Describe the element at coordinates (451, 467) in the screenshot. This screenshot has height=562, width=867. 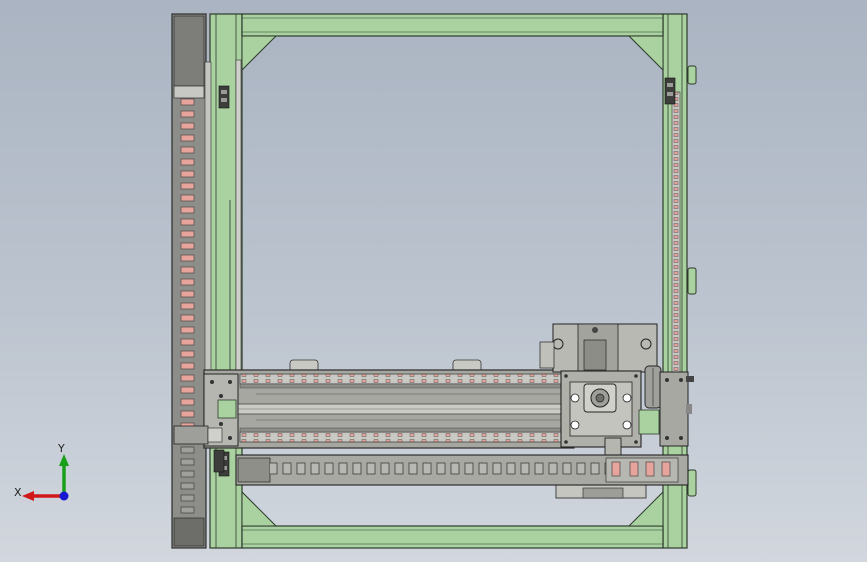
I see `horizontal-cable-chain` at that location.